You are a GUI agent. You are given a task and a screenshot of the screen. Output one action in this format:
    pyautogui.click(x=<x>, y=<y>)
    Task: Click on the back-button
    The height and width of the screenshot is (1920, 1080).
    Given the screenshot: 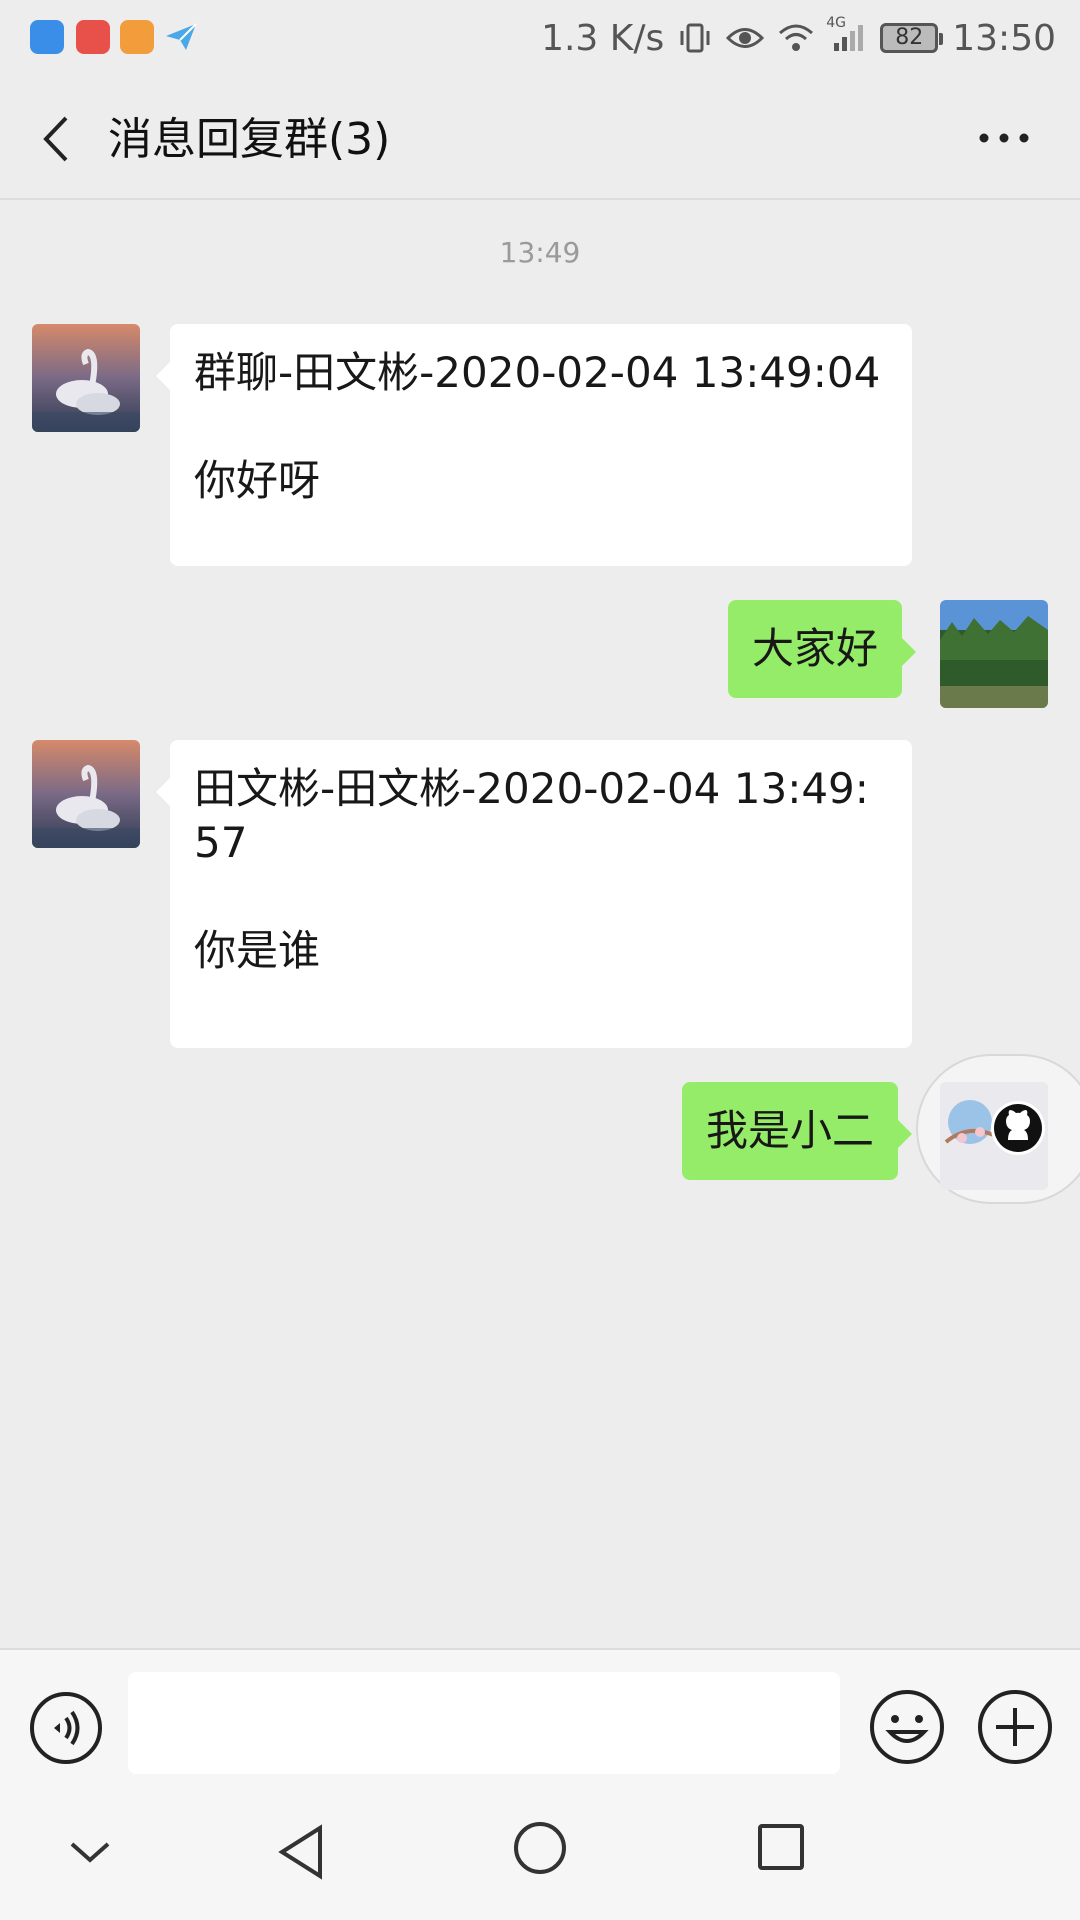 What is the action you would take?
    pyautogui.click(x=58, y=139)
    